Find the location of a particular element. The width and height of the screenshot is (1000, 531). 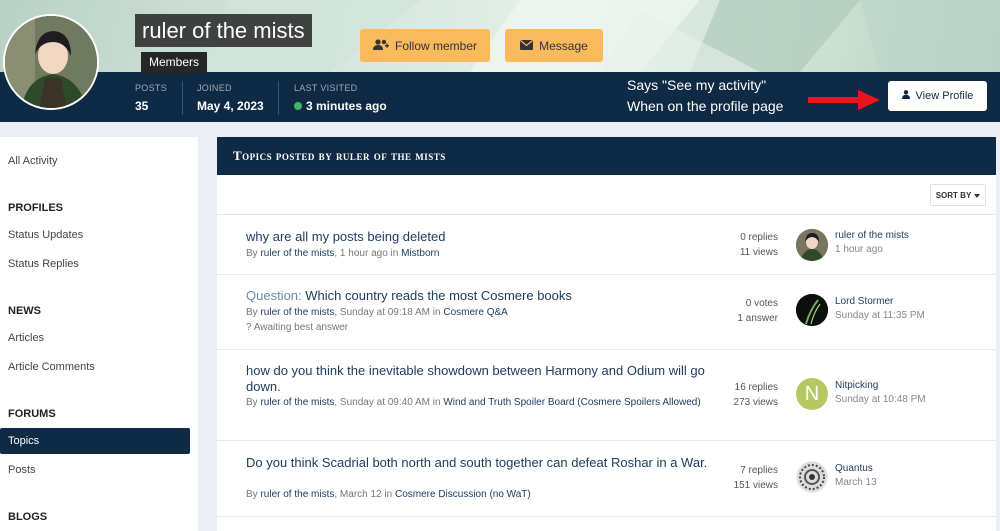

last-poster-name: Quantus is located at coordinates (854, 468).